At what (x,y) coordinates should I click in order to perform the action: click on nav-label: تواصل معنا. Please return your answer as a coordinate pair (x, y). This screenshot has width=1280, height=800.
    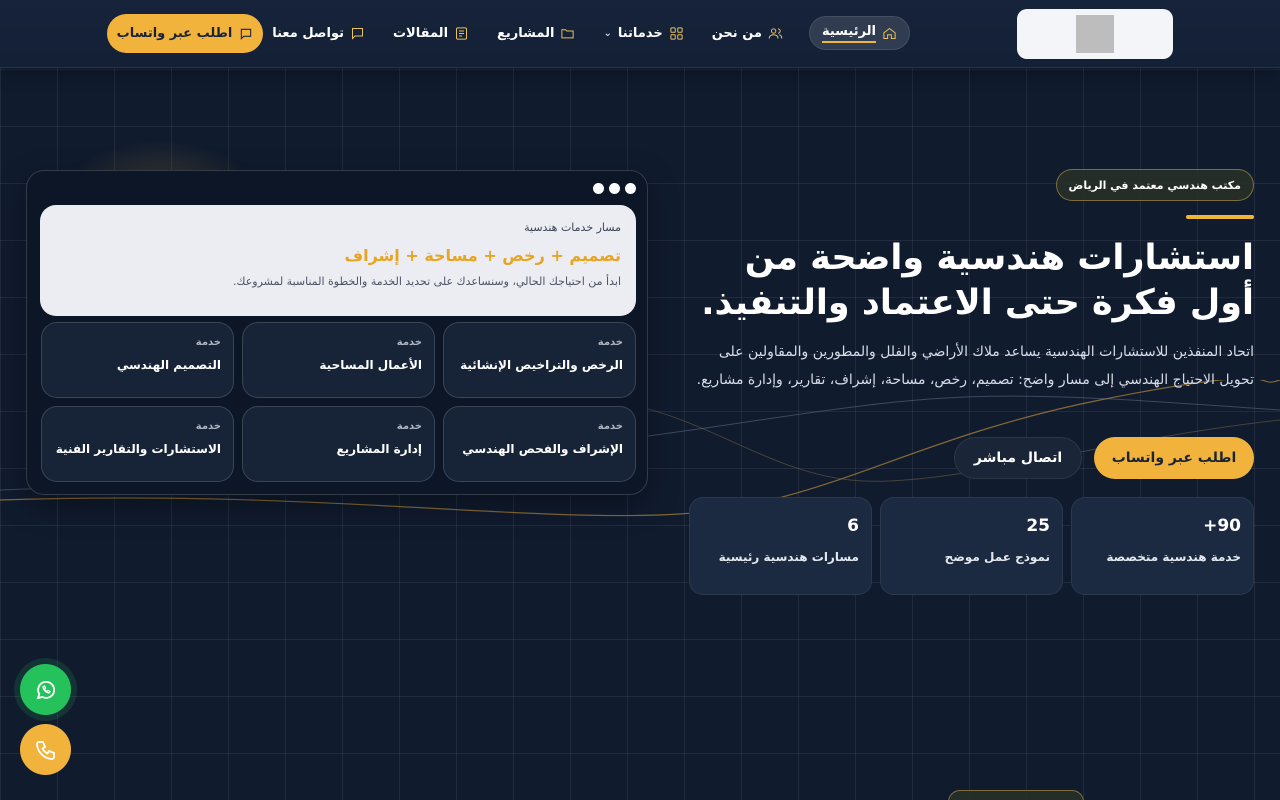
    Looking at the image, I should click on (308, 33).